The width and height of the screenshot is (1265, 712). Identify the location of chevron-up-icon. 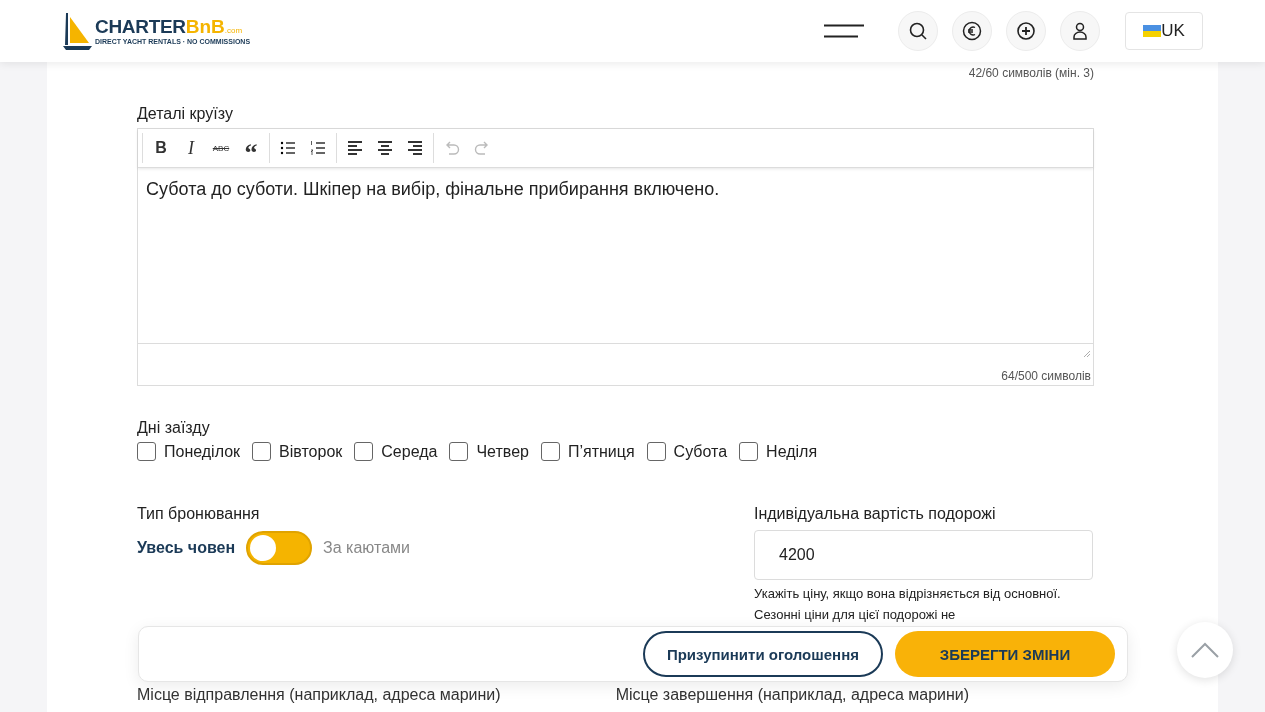
(1205, 650).